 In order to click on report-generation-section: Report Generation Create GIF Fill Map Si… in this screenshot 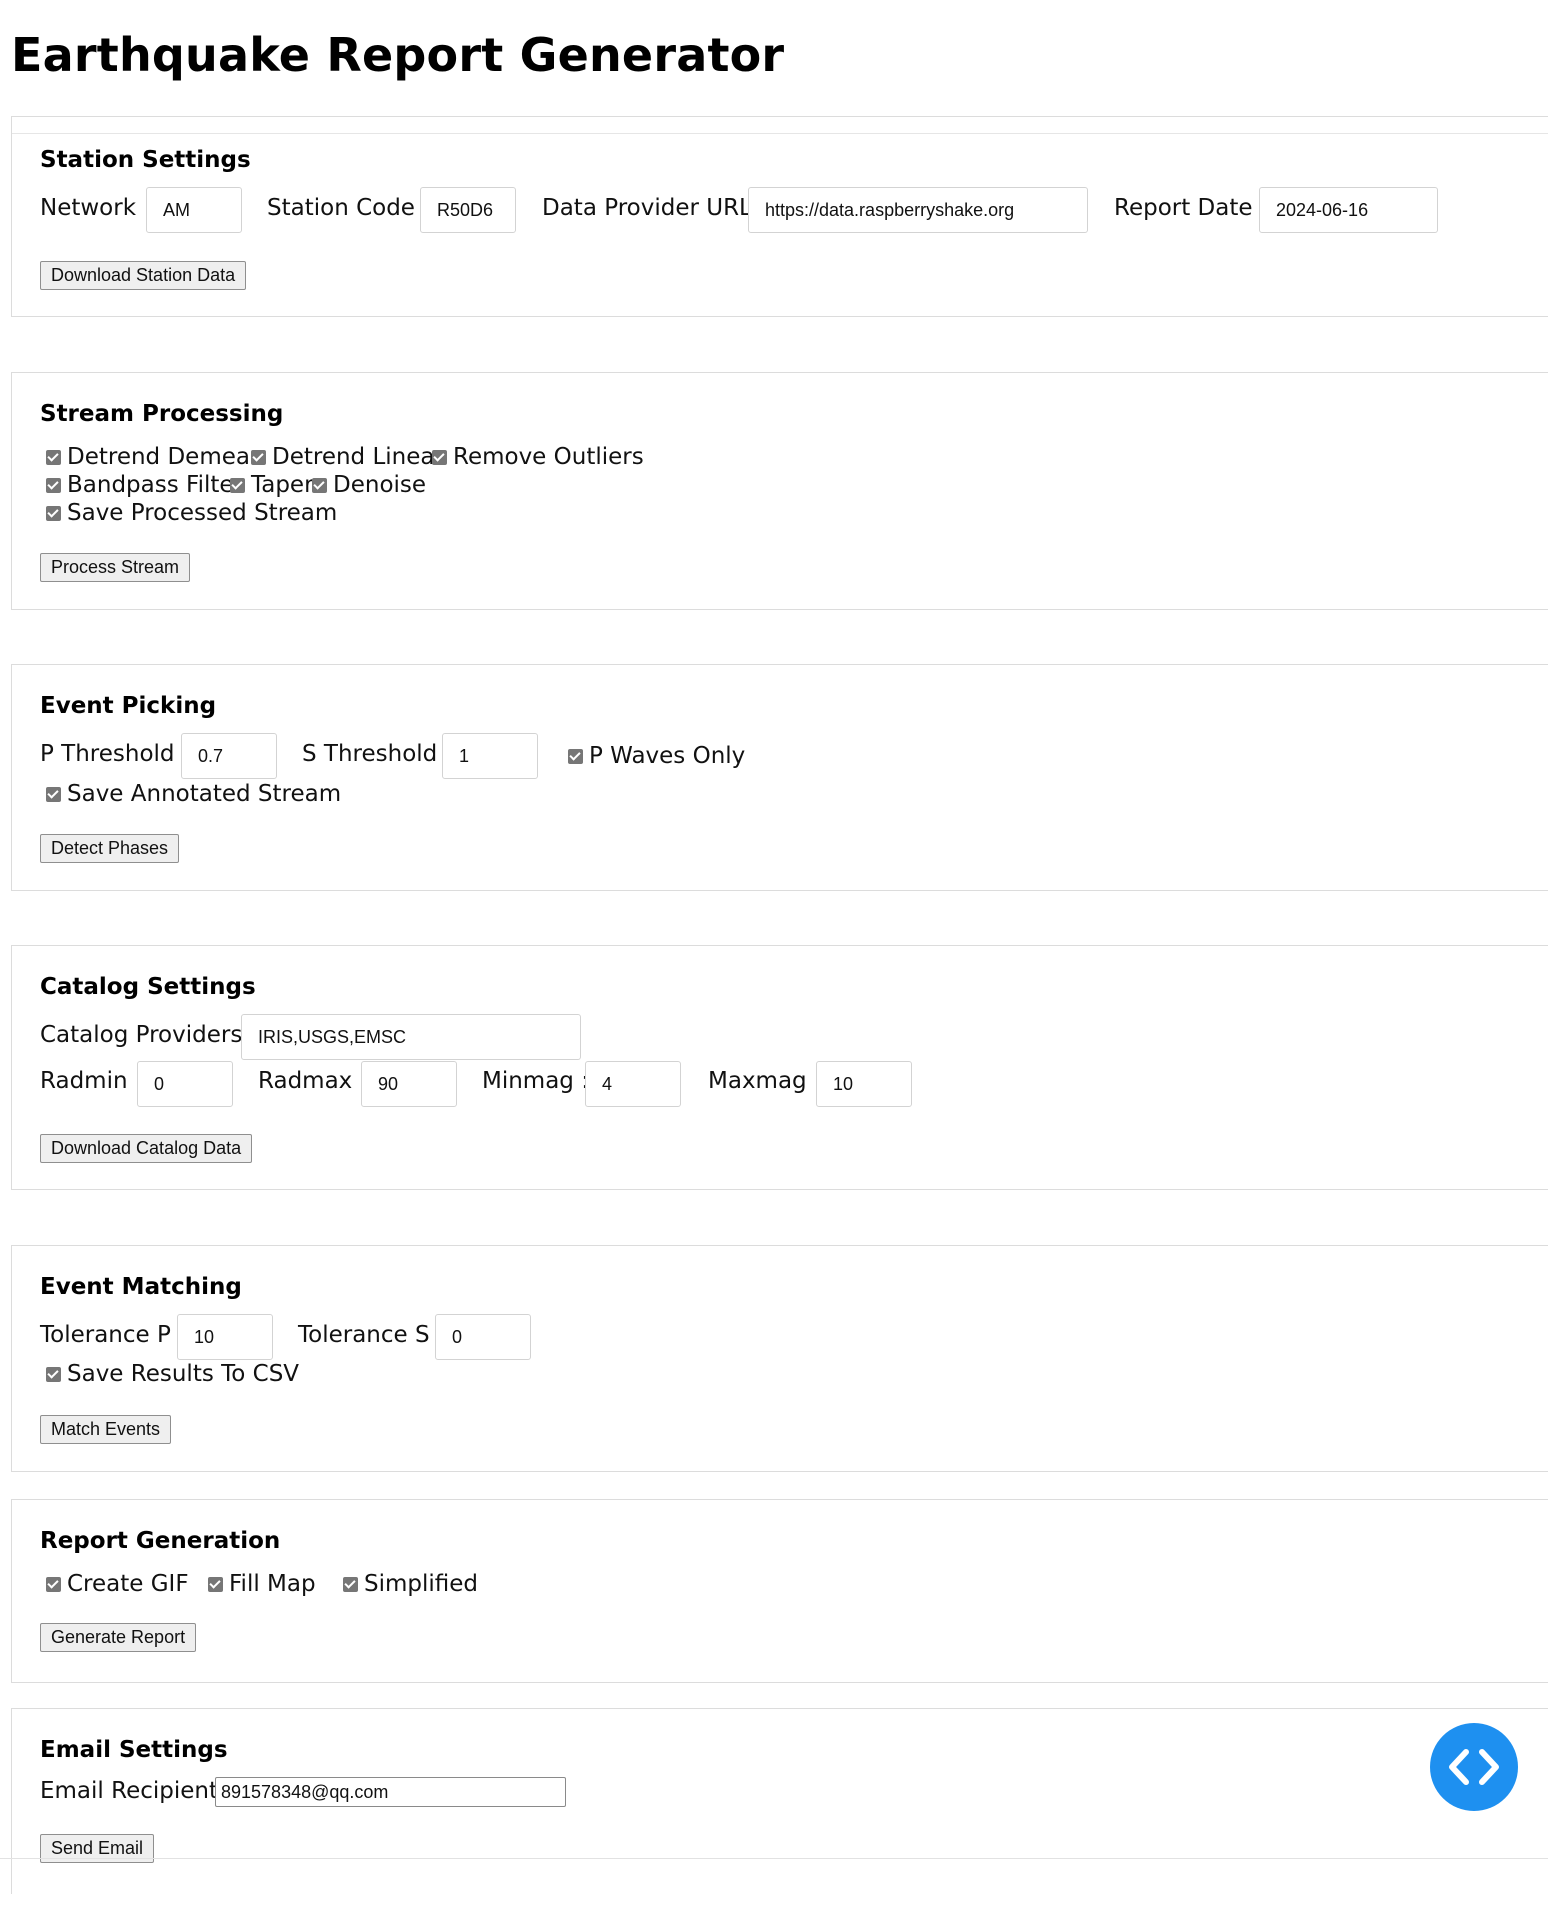, I will do `click(779, 1591)`.